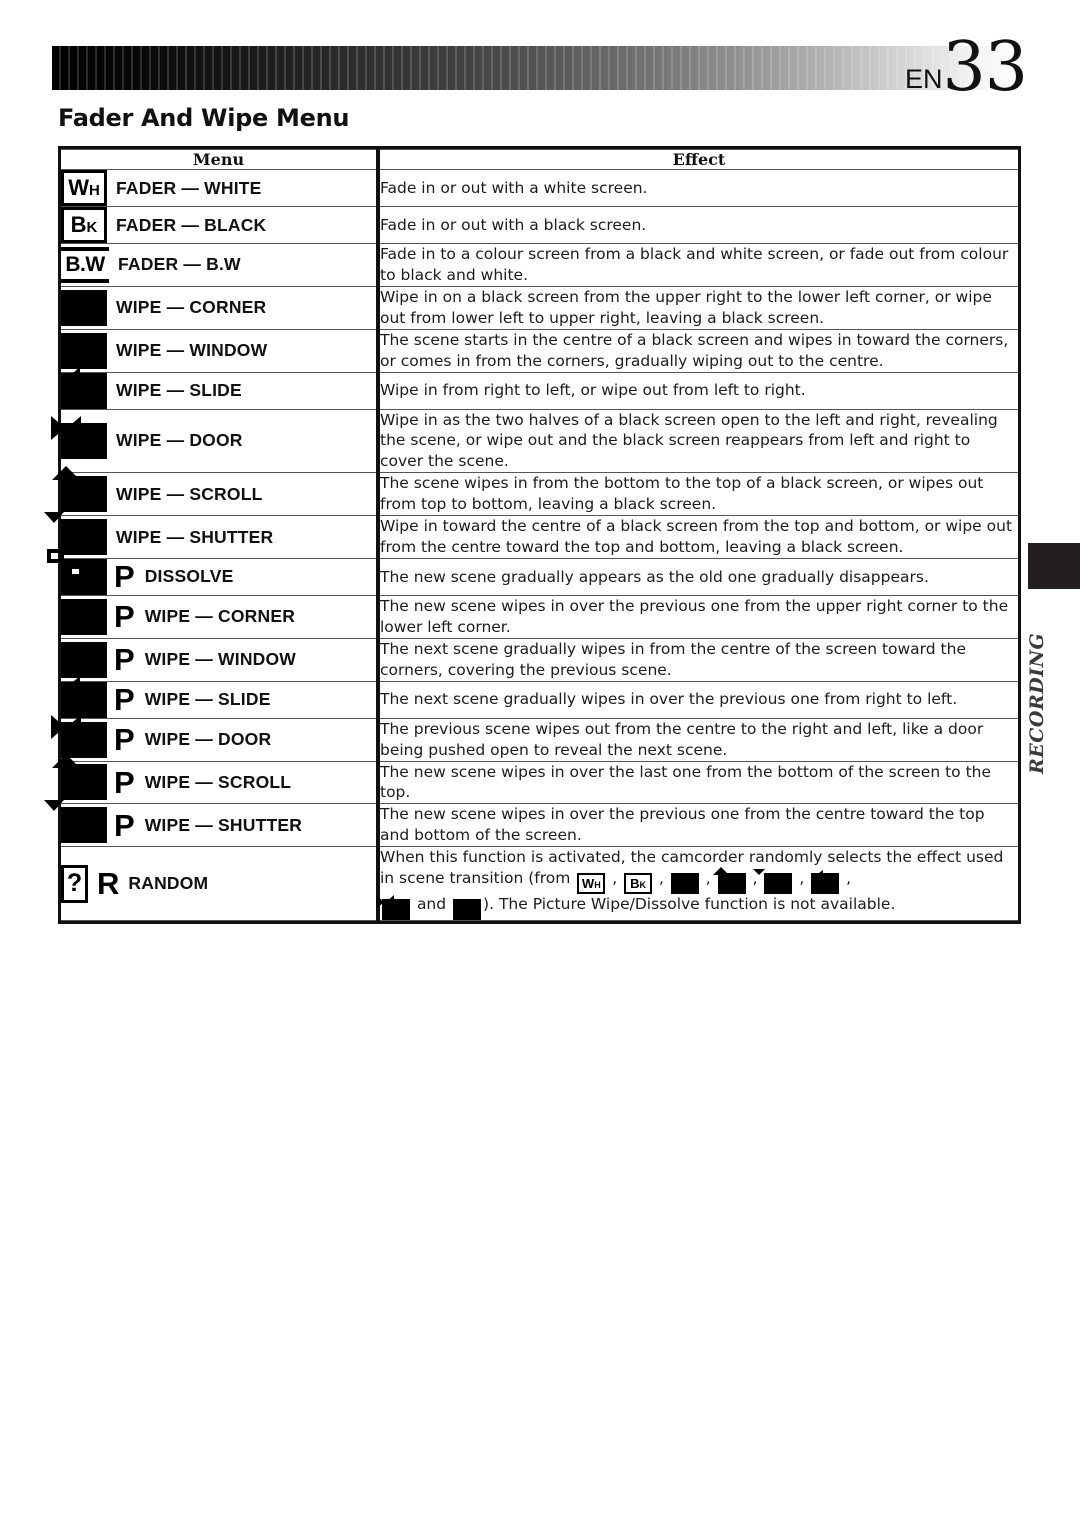  Describe the element at coordinates (108, 884) in the screenshot. I see `random-r-marker: R` at that location.